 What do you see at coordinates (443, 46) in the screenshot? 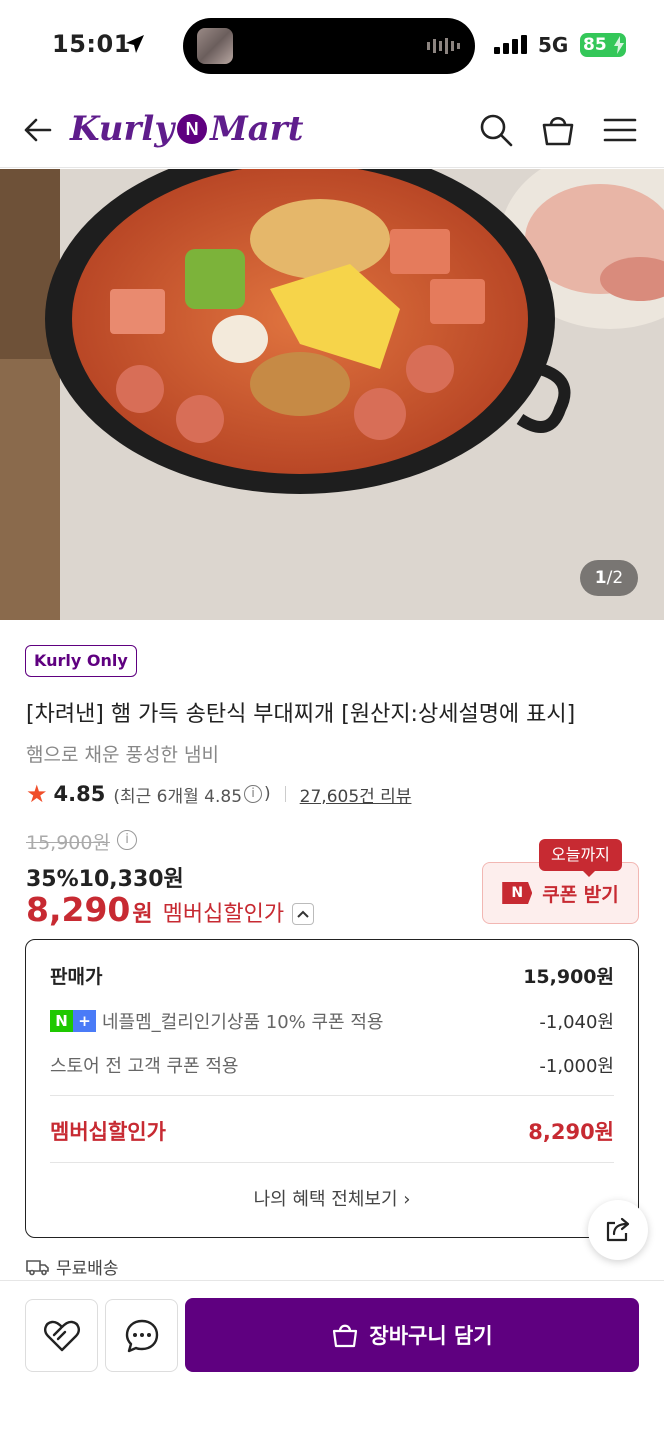
I see `audio-wave-icon` at bounding box center [443, 46].